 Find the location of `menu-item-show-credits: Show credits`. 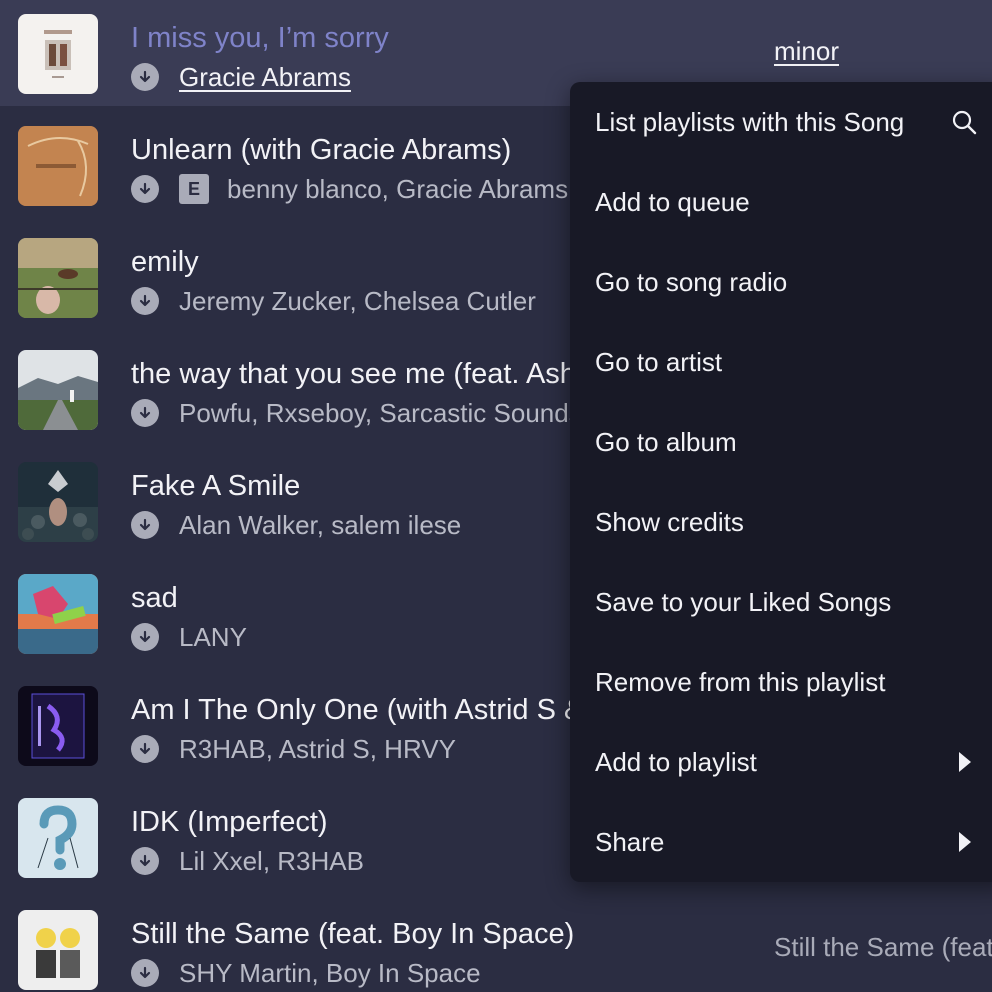

menu-item-show-credits: Show credits is located at coordinates (781, 522).